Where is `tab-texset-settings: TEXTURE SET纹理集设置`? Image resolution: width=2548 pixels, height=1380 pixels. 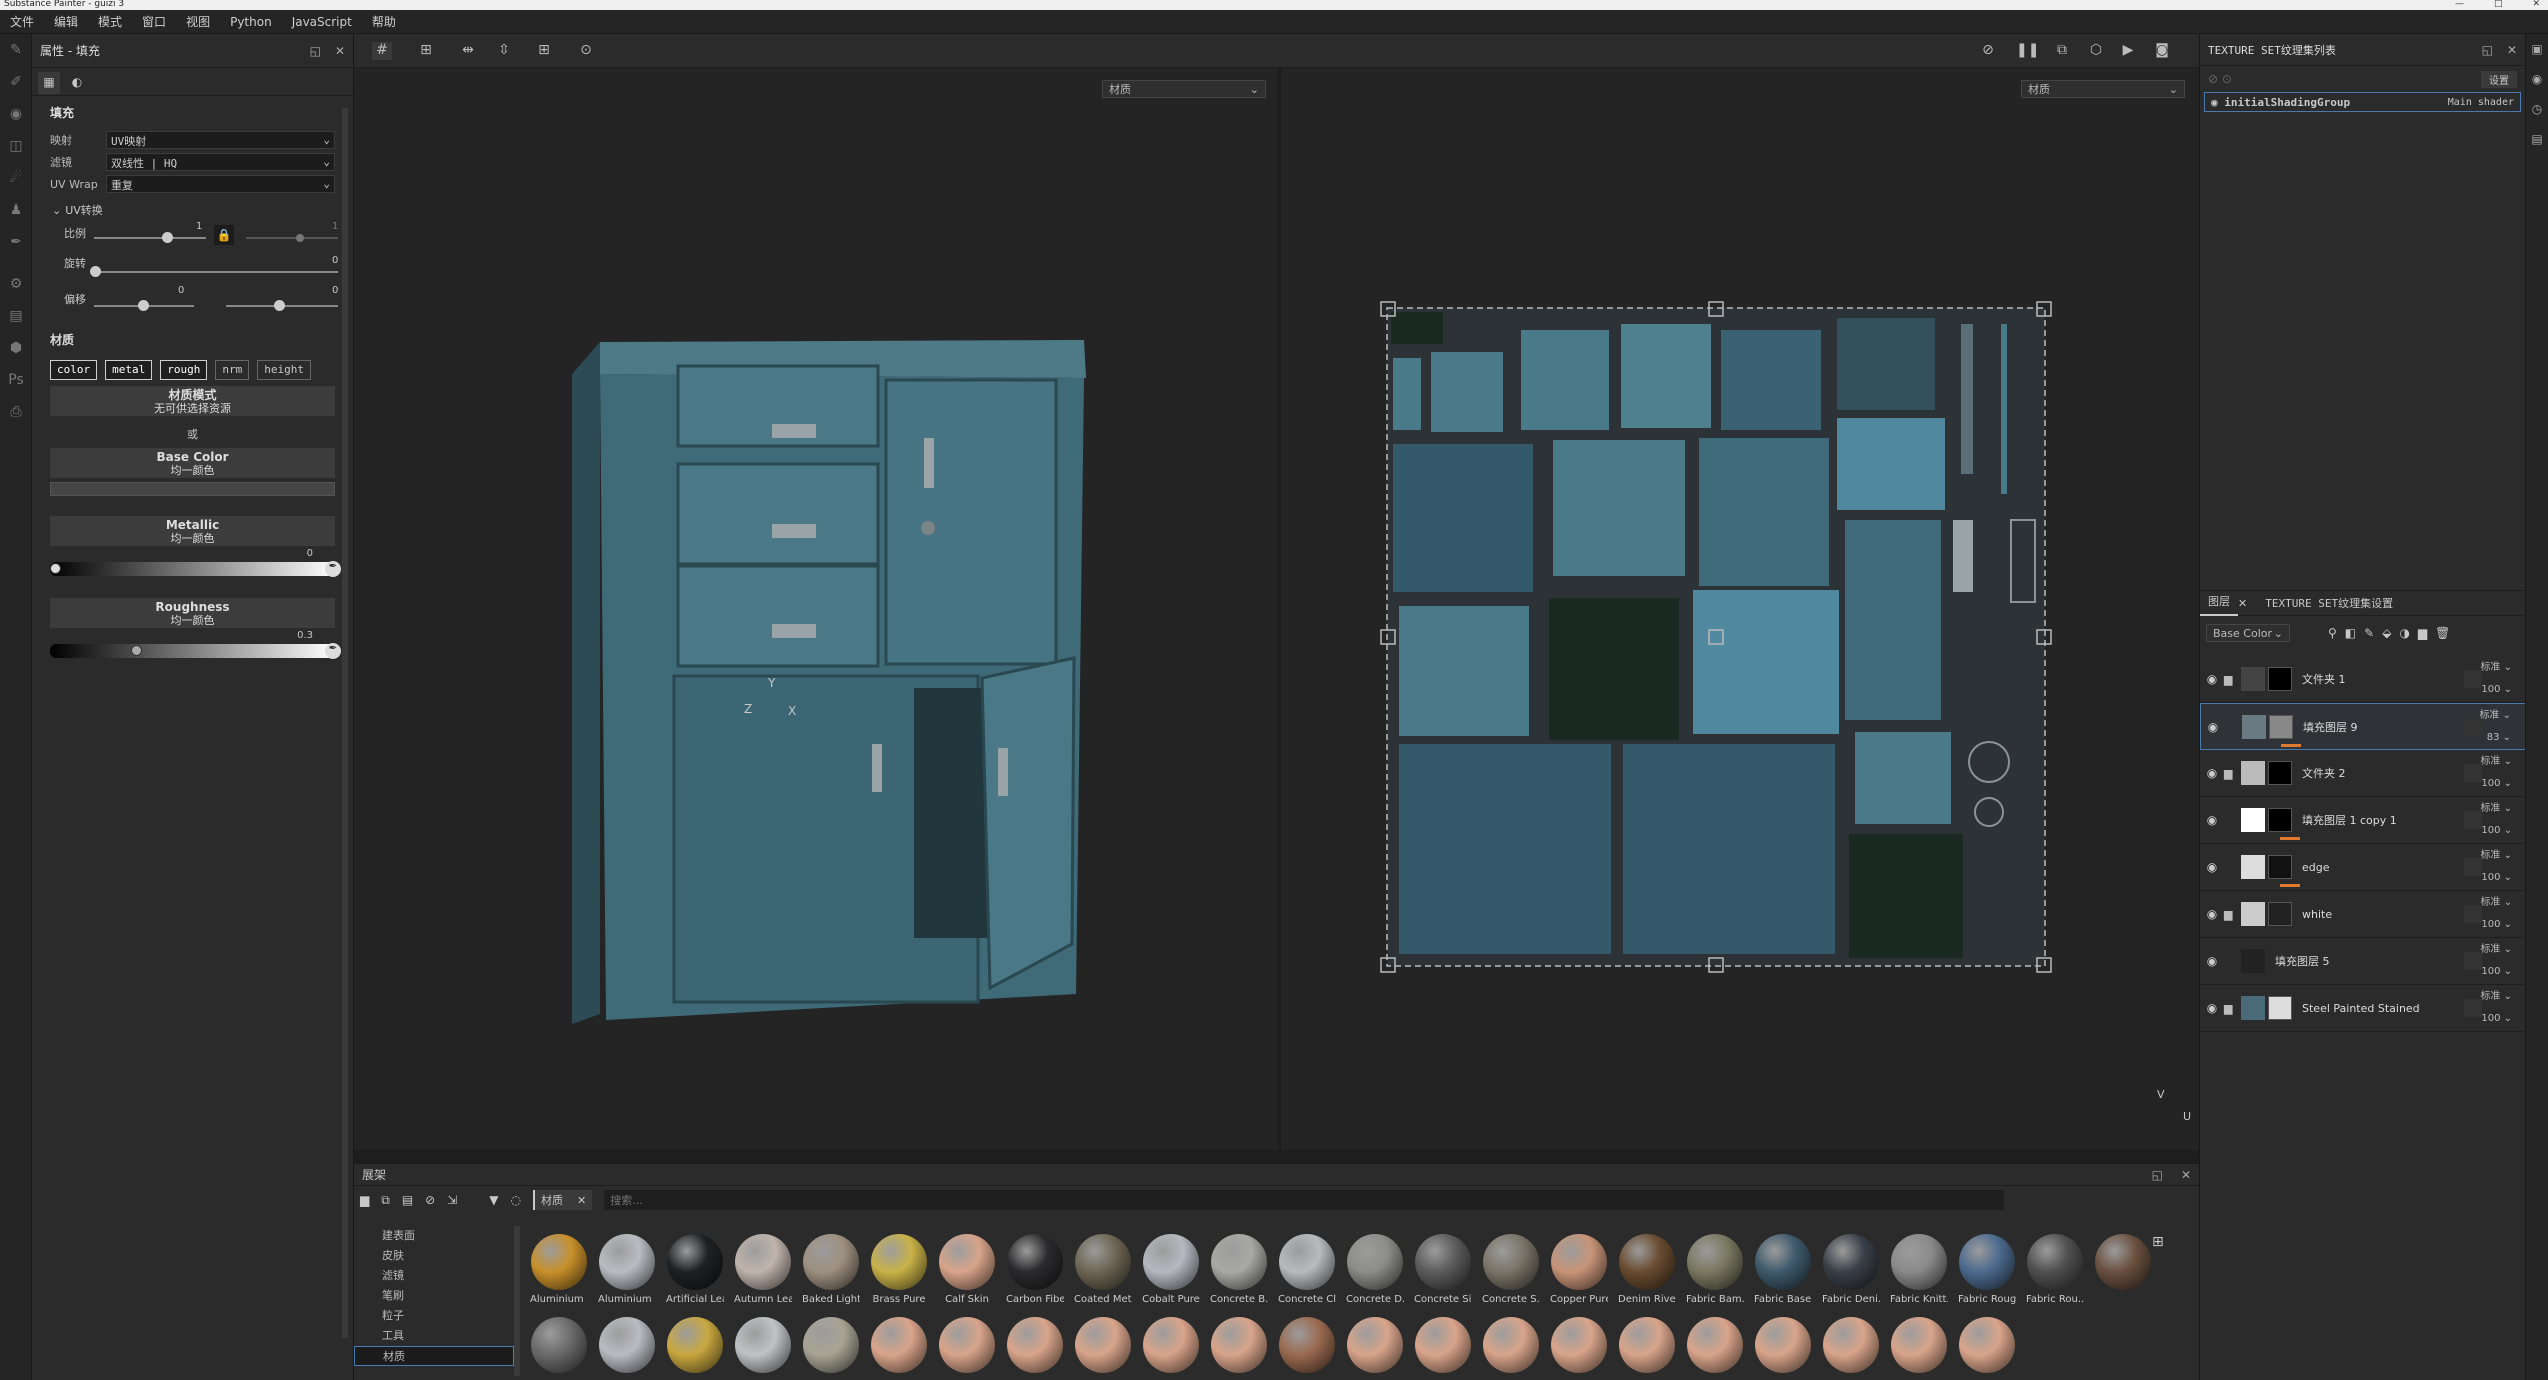
tab-texset-settings: TEXTURE SET纹理集设置 is located at coordinates (2329, 603).